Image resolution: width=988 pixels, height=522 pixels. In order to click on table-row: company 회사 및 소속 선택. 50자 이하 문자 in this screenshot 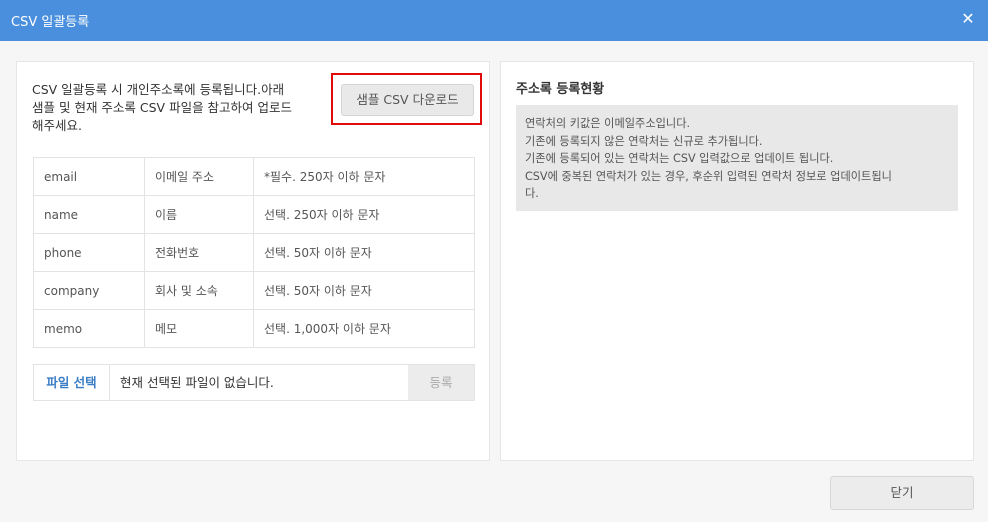, I will do `click(254, 290)`.